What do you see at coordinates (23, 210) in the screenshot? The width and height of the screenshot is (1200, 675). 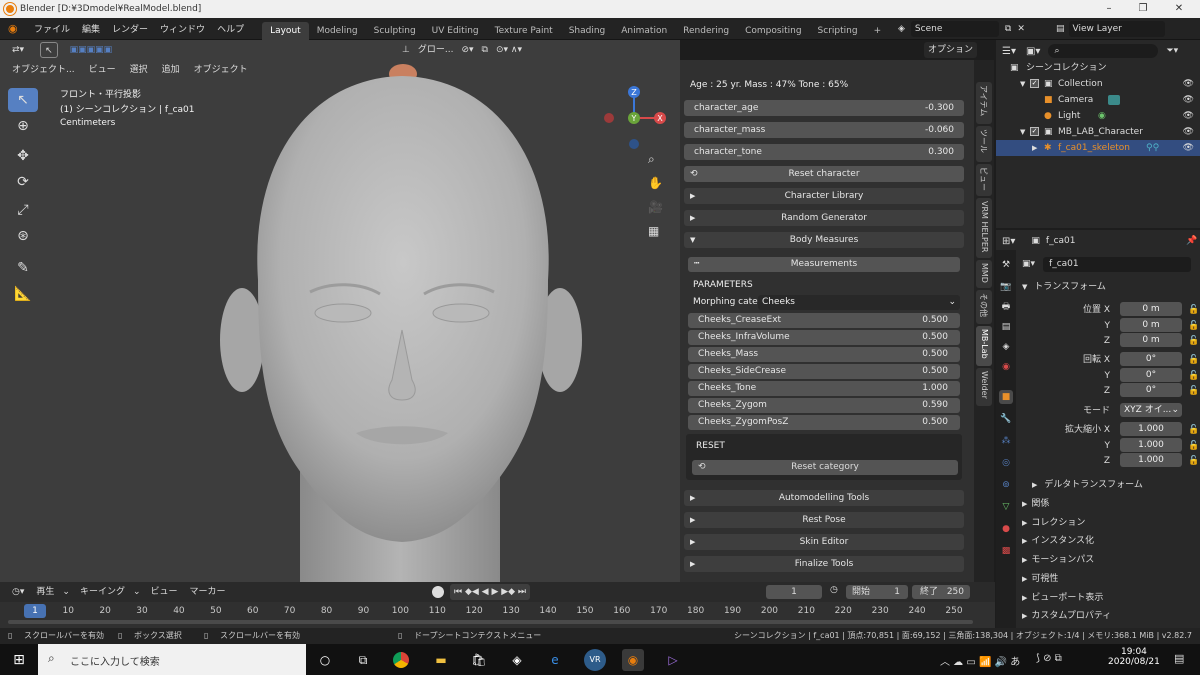 I see `scale-icon: ⤢` at bounding box center [23, 210].